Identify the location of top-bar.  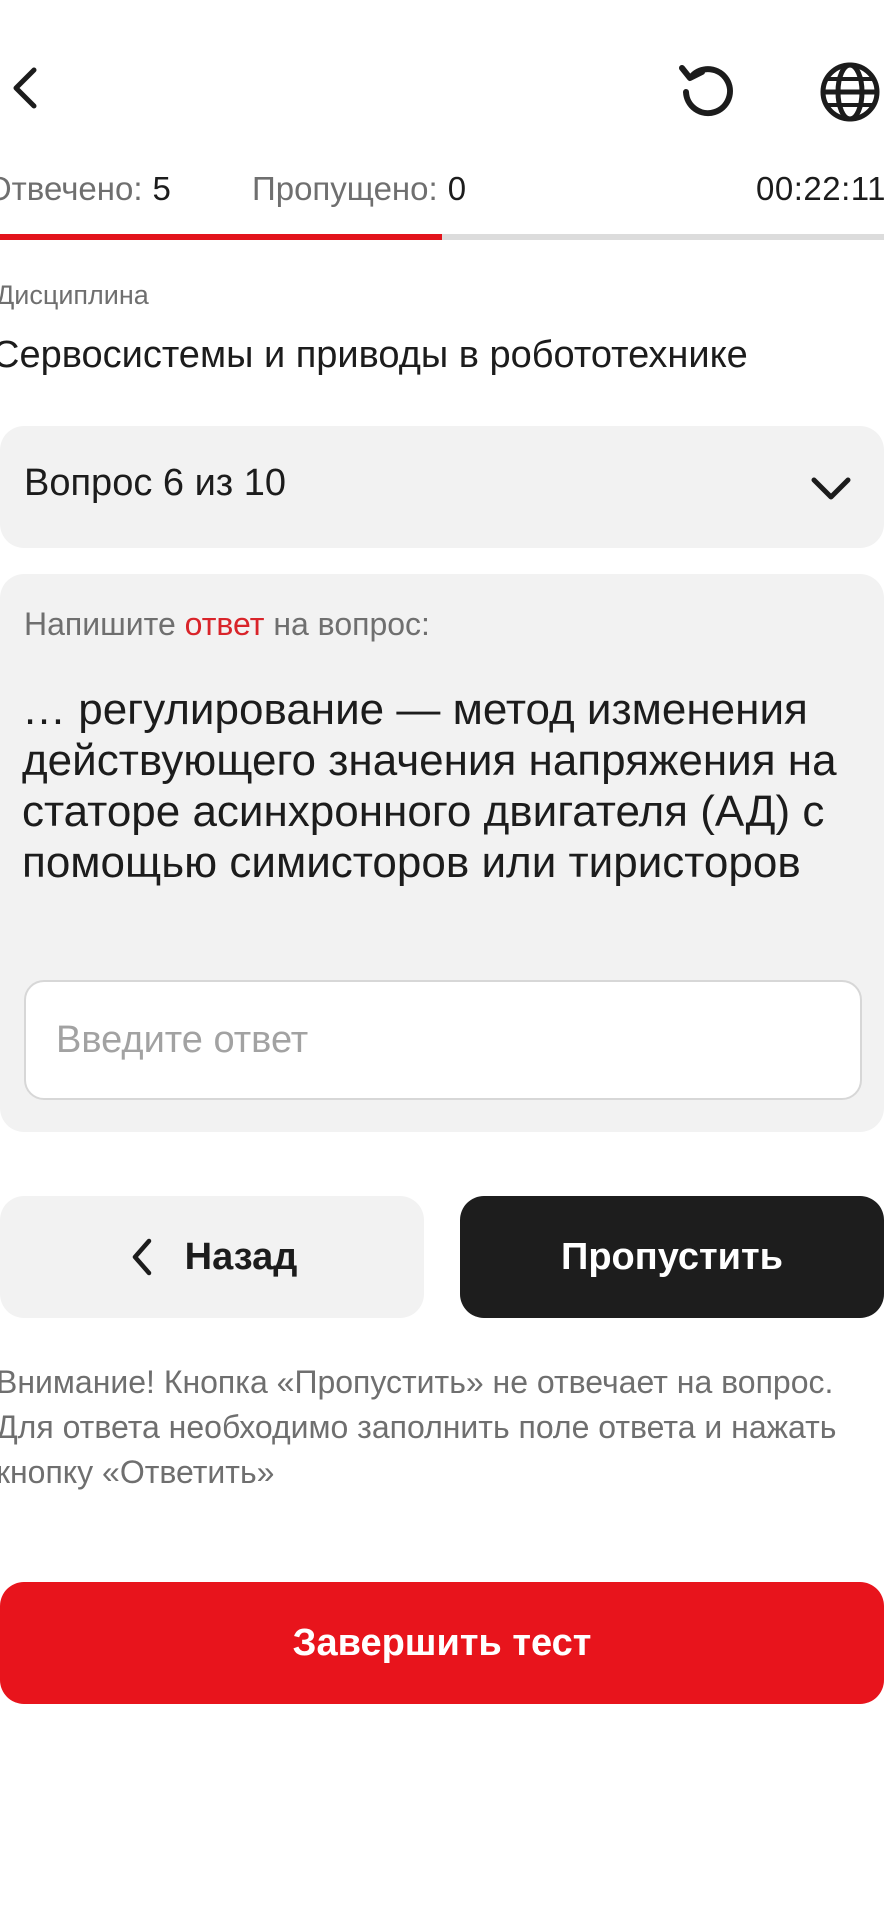
(442, 85).